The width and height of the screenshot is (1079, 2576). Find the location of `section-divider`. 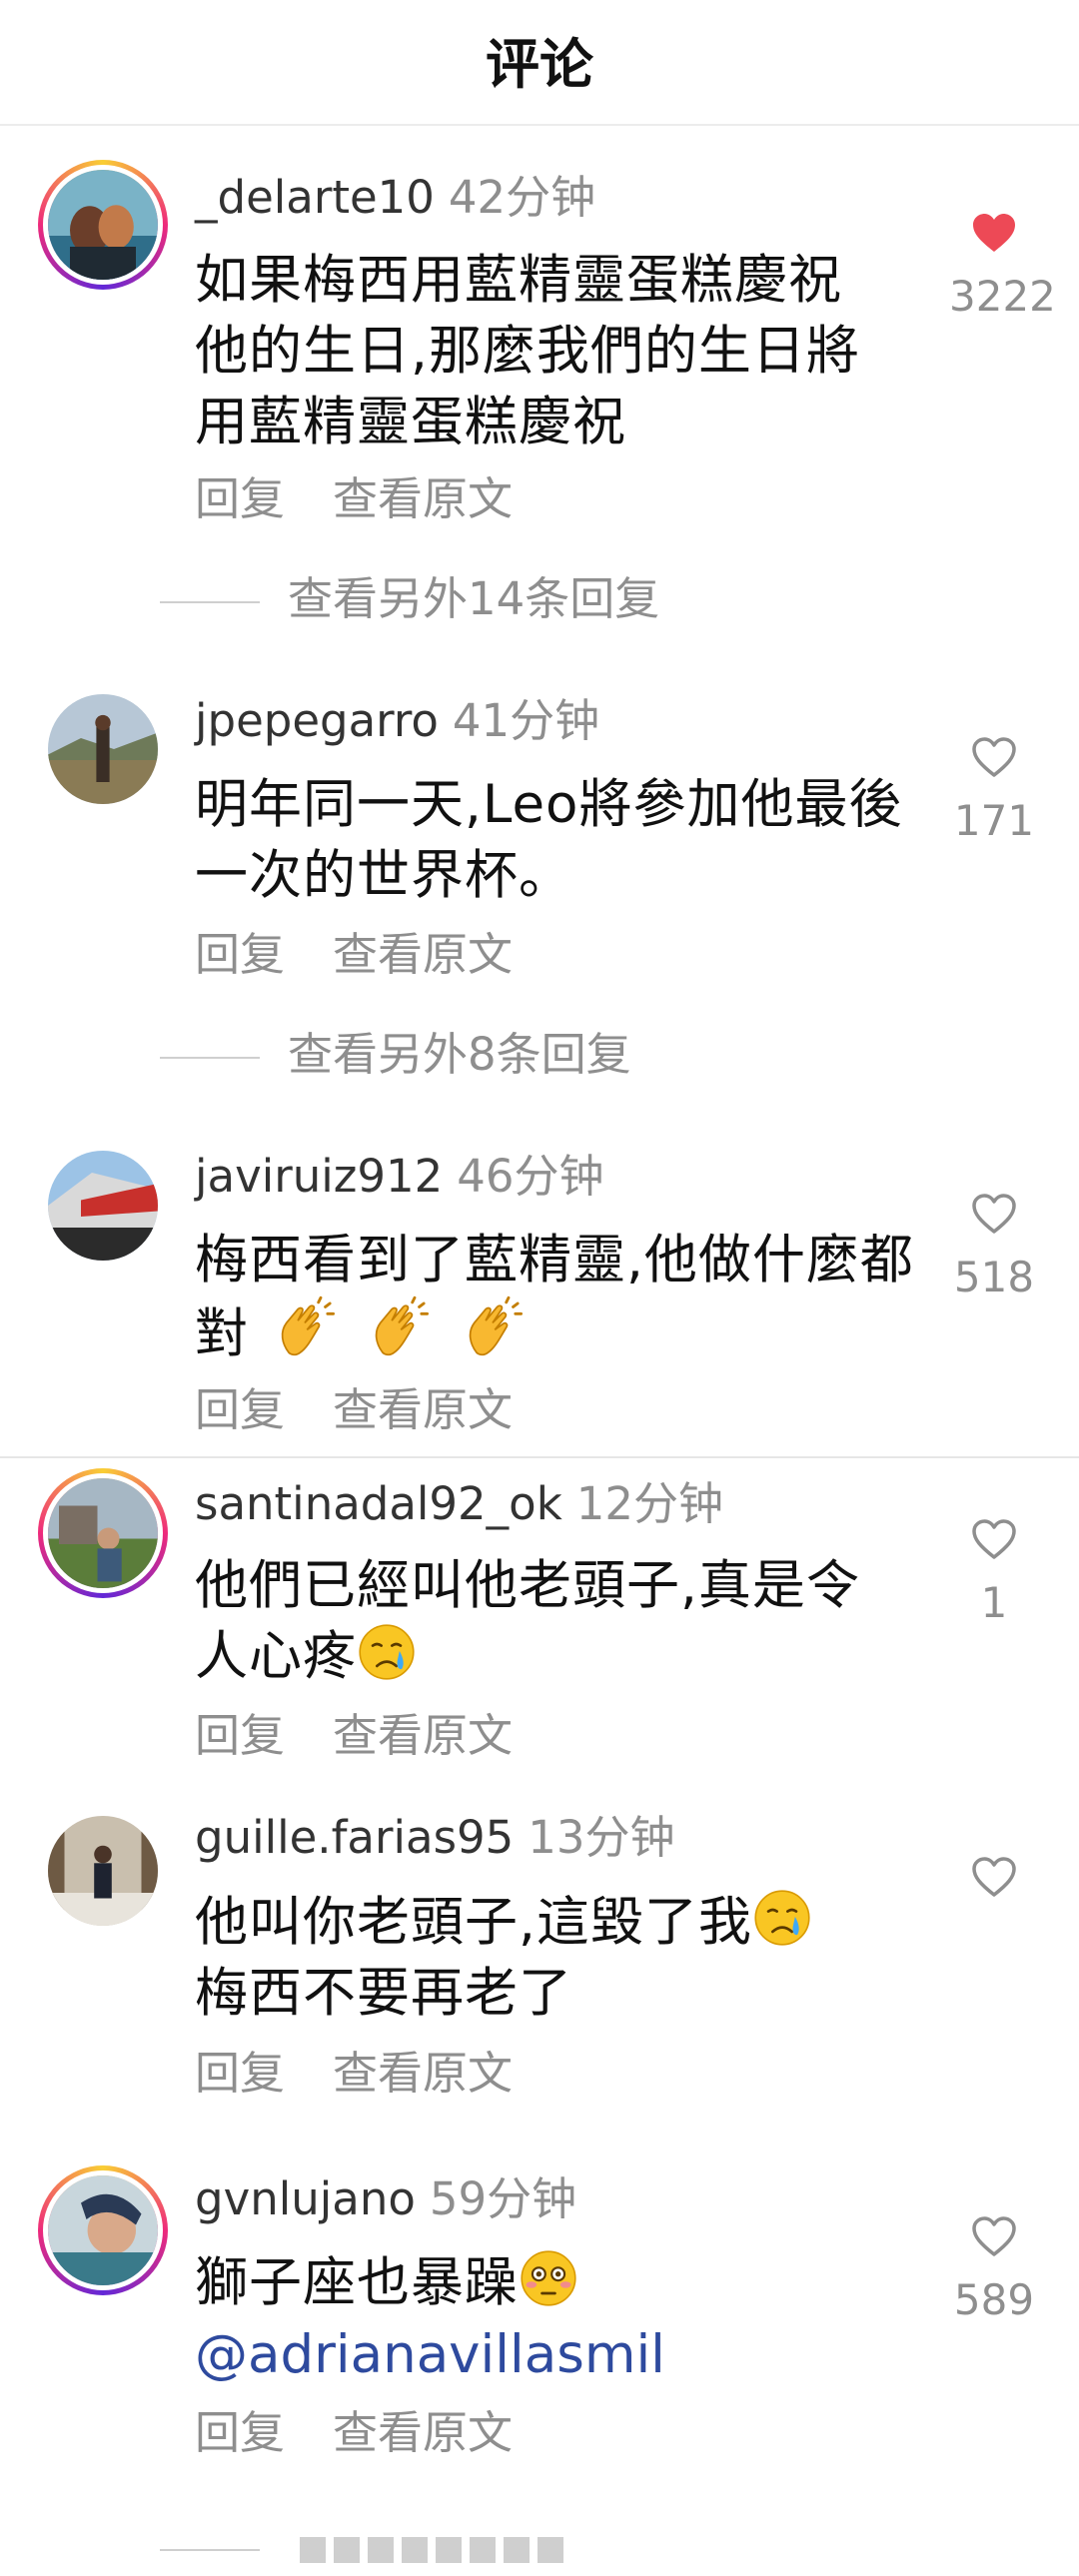

section-divider is located at coordinates (539, 1457).